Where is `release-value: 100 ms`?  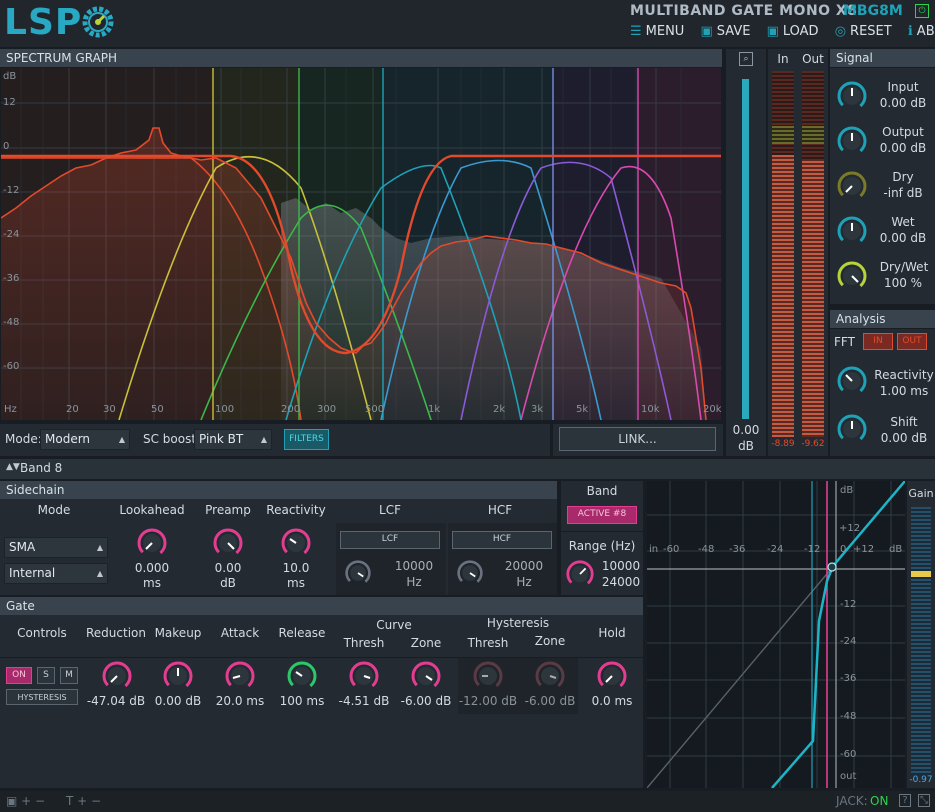 release-value: 100 ms is located at coordinates (302, 701).